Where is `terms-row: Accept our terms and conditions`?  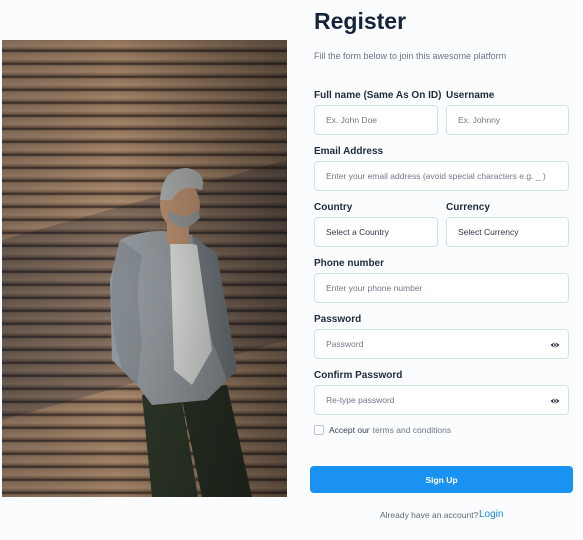 terms-row: Accept our terms and conditions is located at coordinates (382, 430).